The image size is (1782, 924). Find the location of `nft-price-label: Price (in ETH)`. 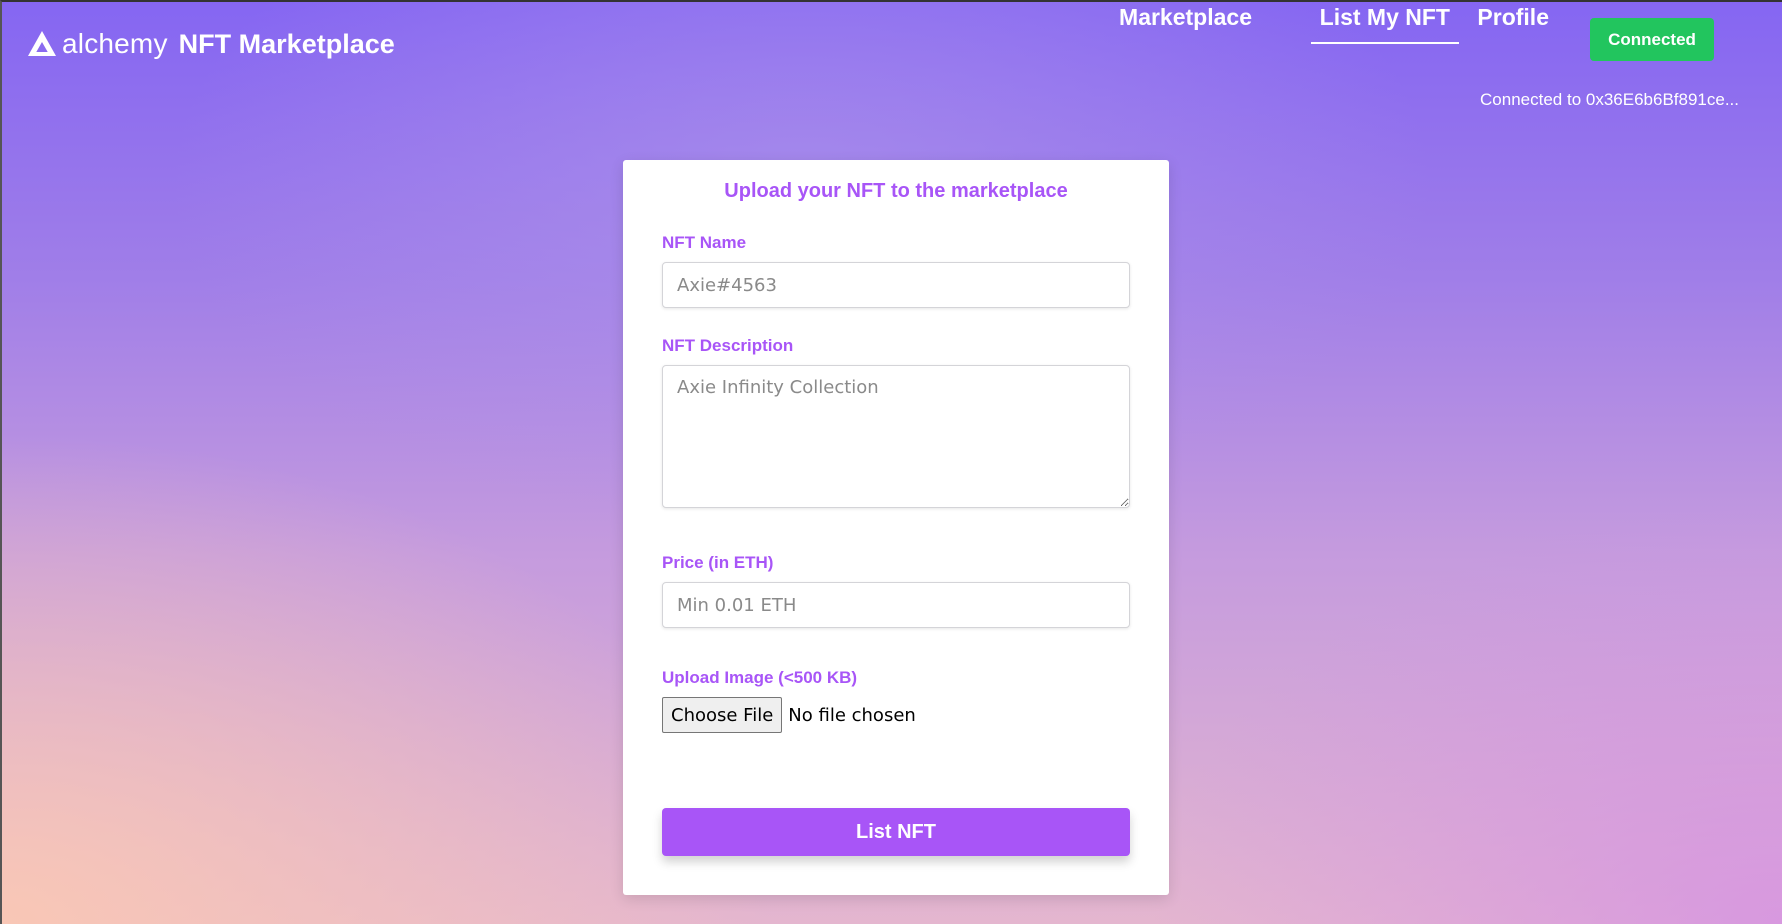

nft-price-label: Price (in ETH) is located at coordinates (718, 562).